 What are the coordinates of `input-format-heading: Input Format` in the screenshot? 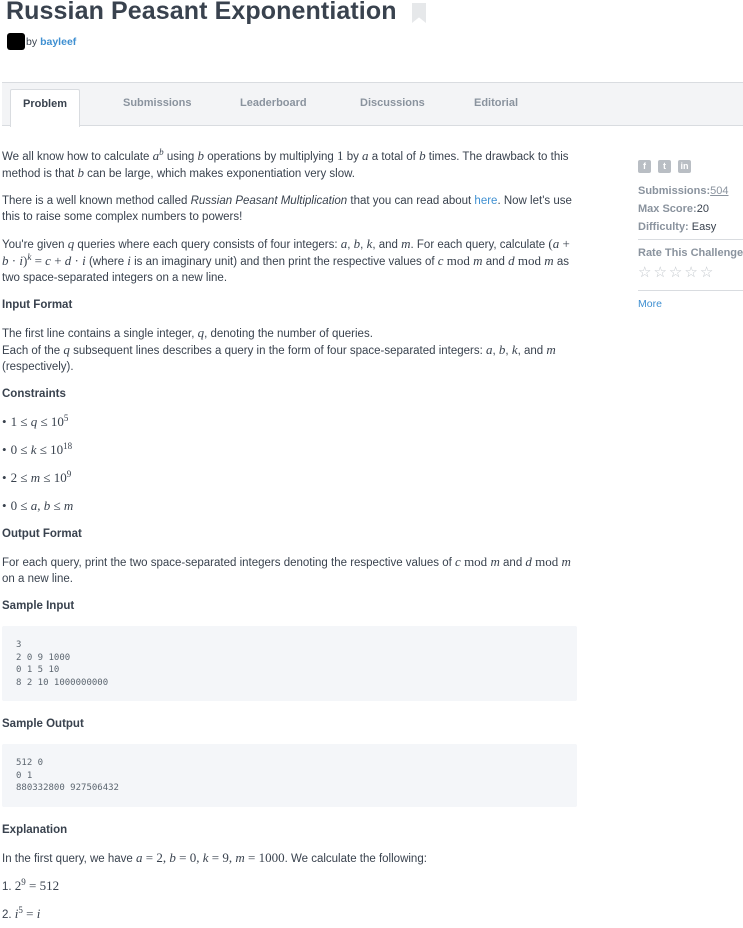 It's located at (37, 305).